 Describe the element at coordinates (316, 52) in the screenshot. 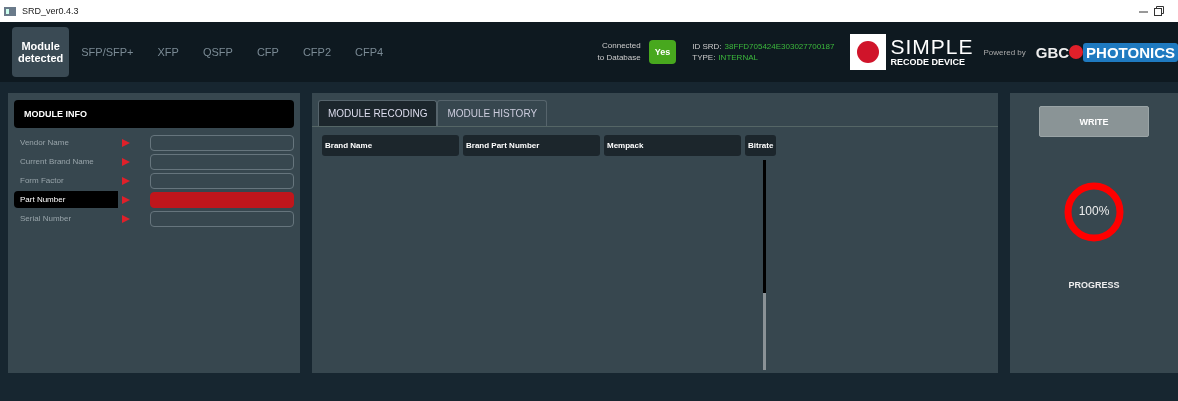

I see `module-tab: CFP2` at that location.